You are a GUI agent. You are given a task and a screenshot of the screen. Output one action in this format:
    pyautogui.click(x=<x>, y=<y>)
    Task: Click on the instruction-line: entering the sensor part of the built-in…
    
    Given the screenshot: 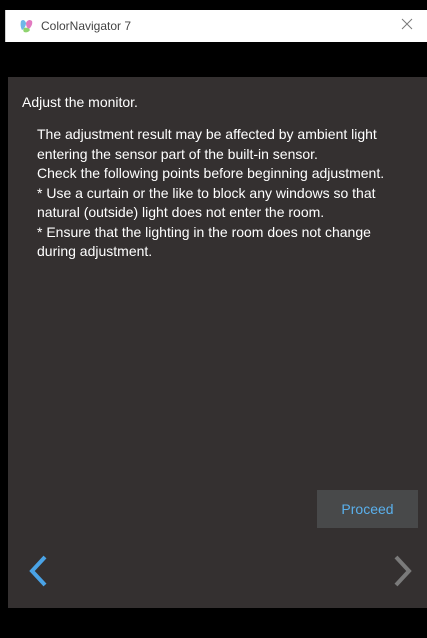 What is the action you would take?
    pyautogui.click(x=177, y=153)
    